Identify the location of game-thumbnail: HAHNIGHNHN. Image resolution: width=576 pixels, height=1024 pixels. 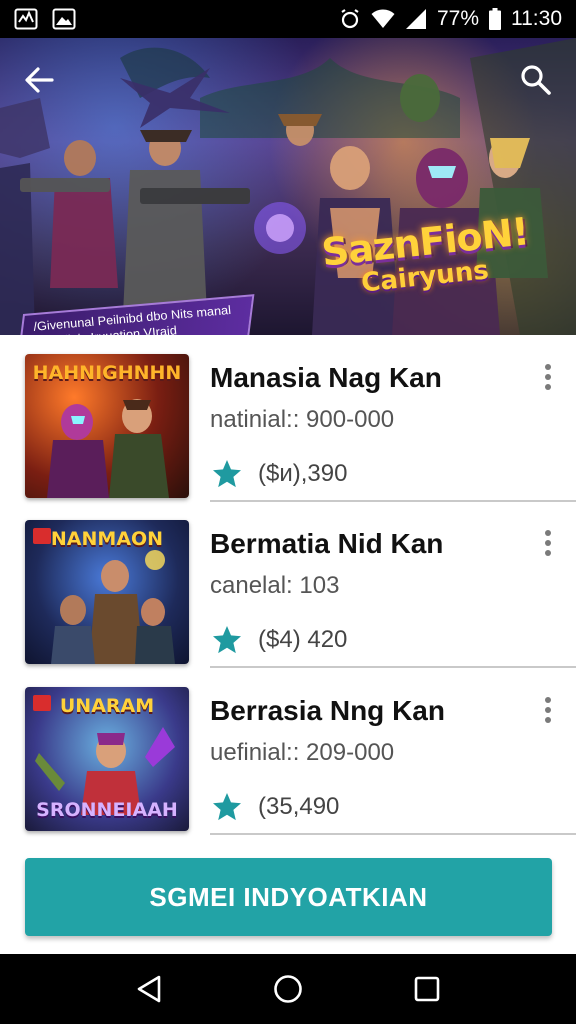
(107, 426).